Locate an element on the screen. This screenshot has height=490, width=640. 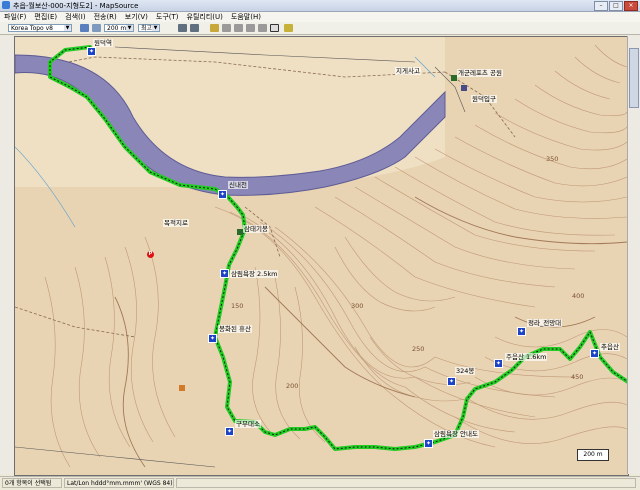
detail-select: 최고 ▼ is located at coordinates (149, 28).